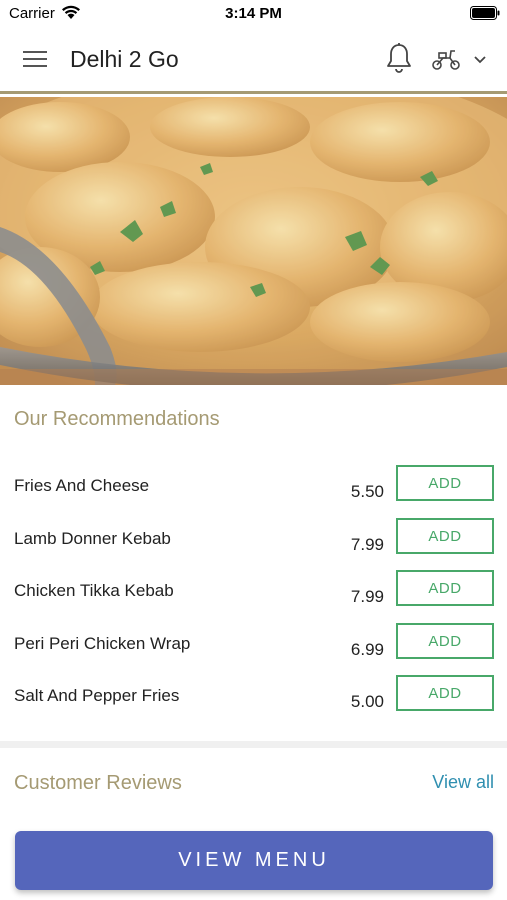 Image resolution: width=507 pixels, height=900 pixels. What do you see at coordinates (253, 744) in the screenshot?
I see `section-divider` at bounding box center [253, 744].